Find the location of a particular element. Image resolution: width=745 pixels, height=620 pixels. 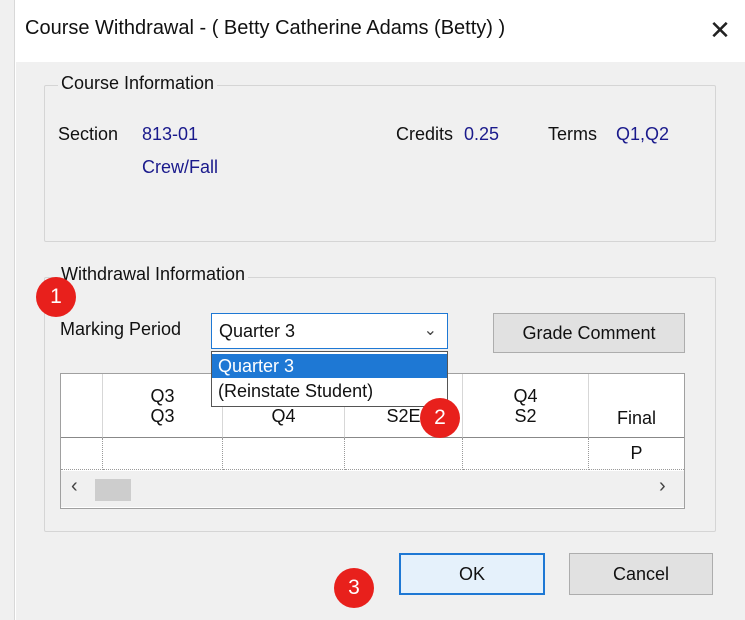

grid-header-col1-line1: Q3 is located at coordinates (162, 396).